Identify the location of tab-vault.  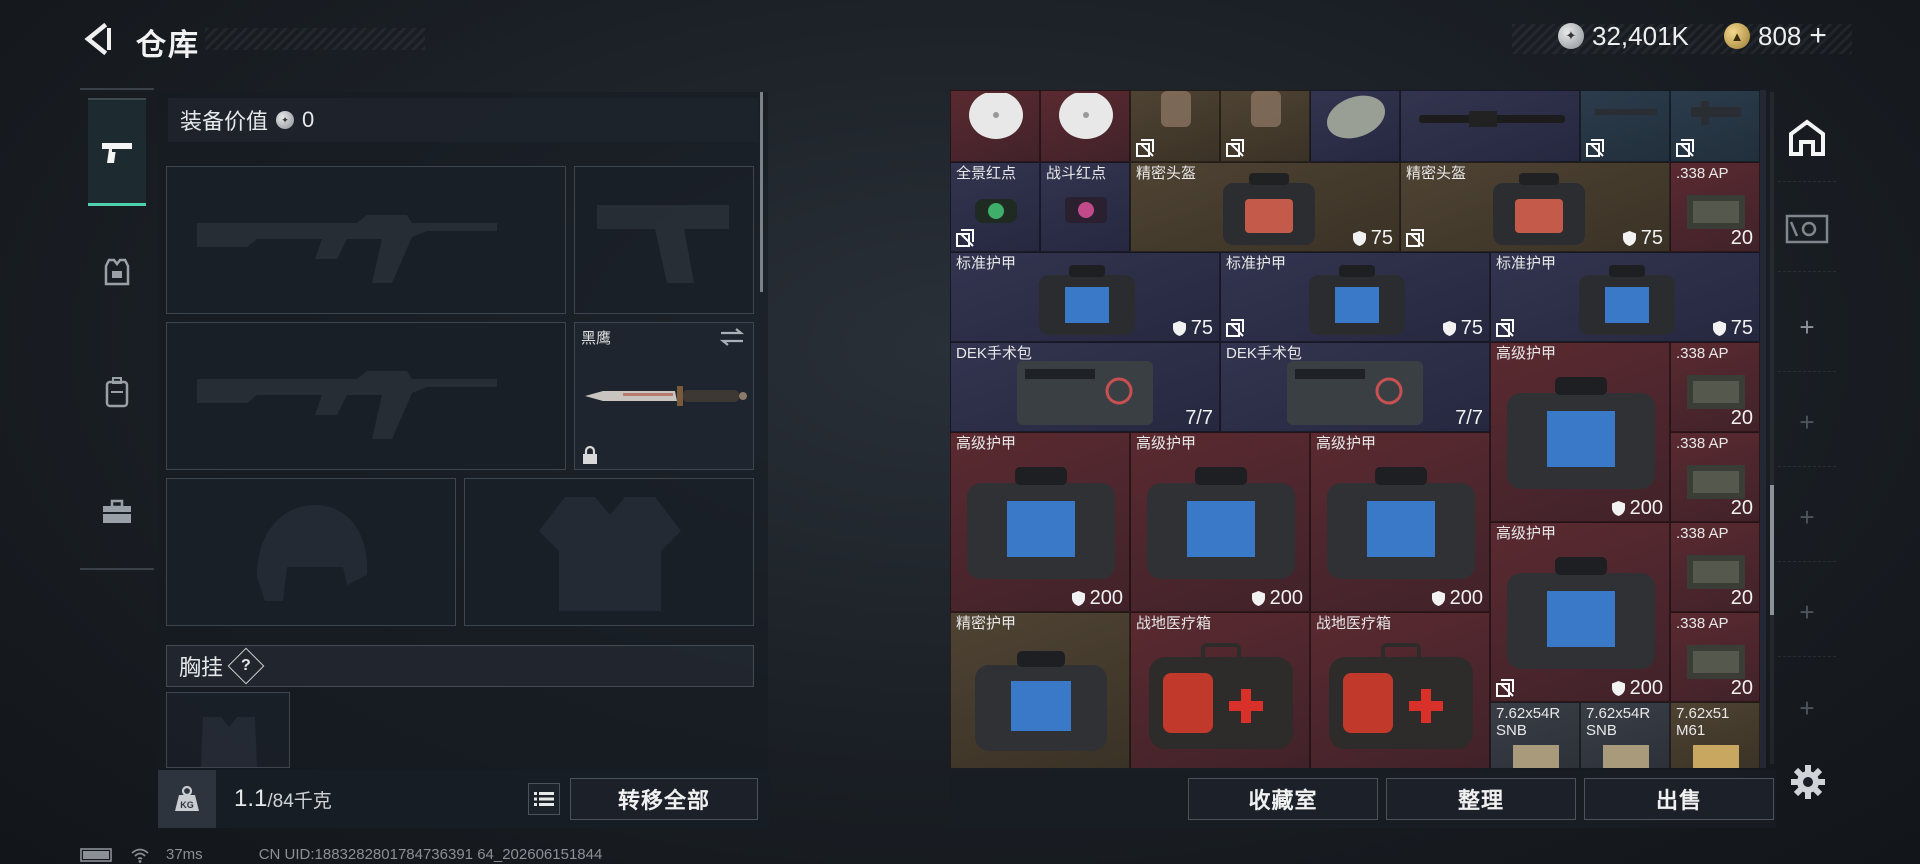
(1807, 228).